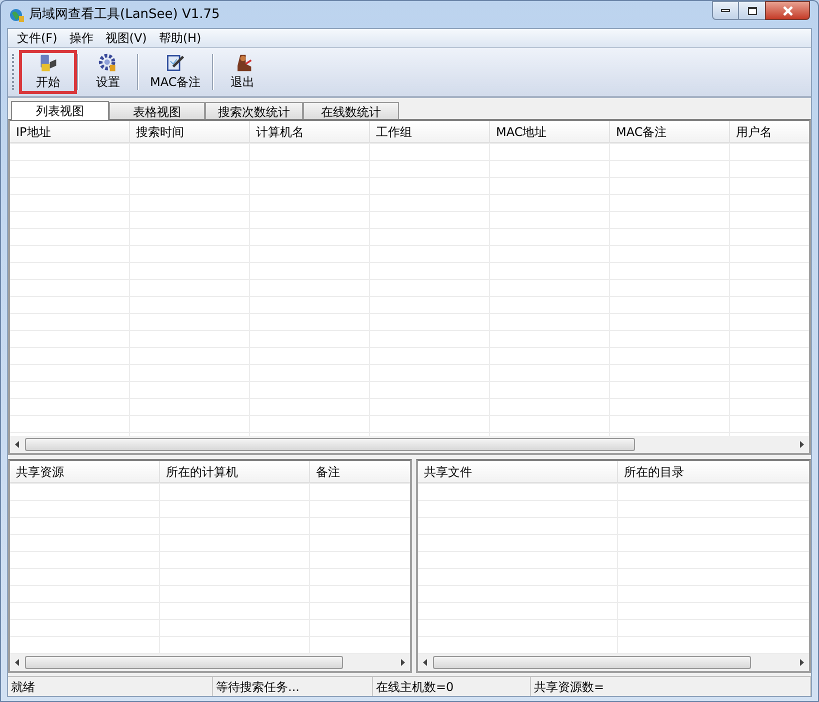 This screenshot has height=702, width=819. What do you see at coordinates (70, 131) in the screenshot?
I see `column-header: IP地址` at bounding box center [70, 131].